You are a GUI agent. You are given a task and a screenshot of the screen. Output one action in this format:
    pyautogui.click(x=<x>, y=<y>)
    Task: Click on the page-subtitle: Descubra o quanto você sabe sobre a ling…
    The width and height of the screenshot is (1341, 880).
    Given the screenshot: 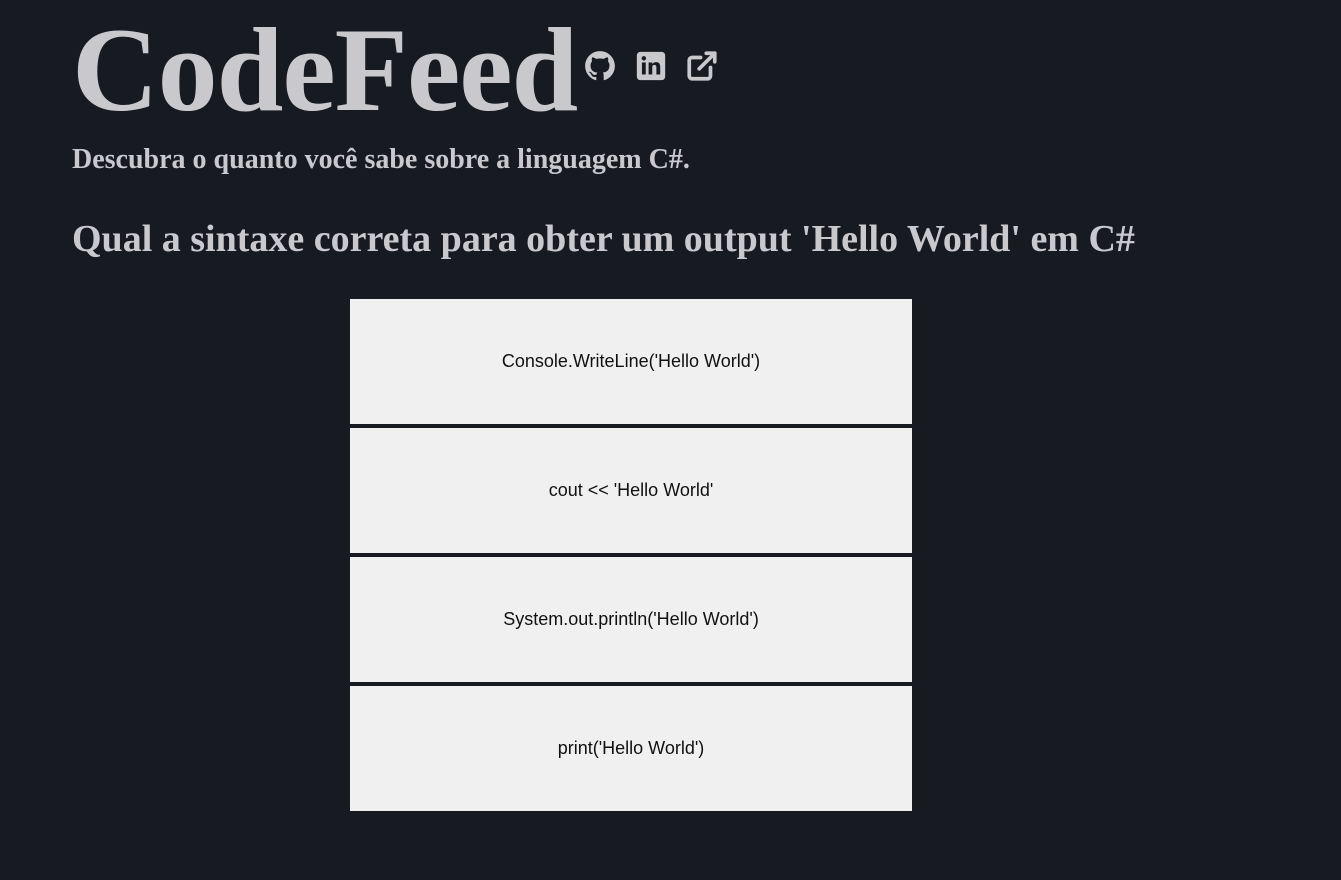 What is the action you would take?
    pyautogui.click(x=381, y=159)
    